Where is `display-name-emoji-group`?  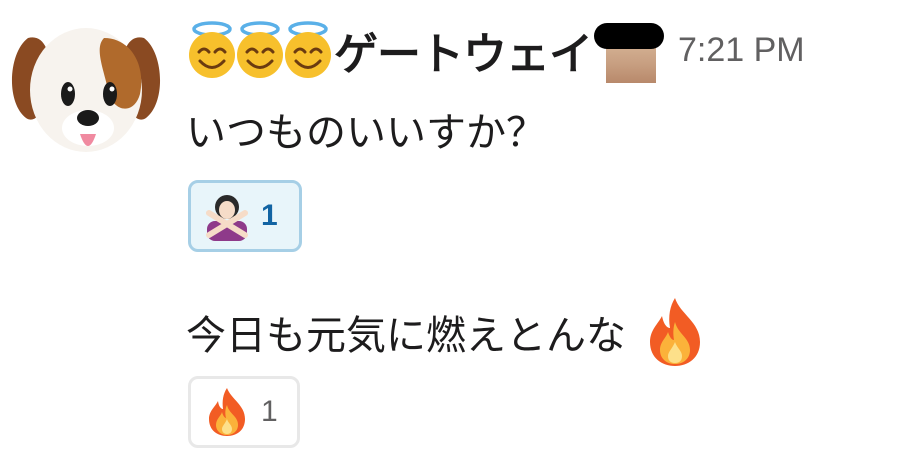
display-name-emoji-group is located at coordinates (258, 50).